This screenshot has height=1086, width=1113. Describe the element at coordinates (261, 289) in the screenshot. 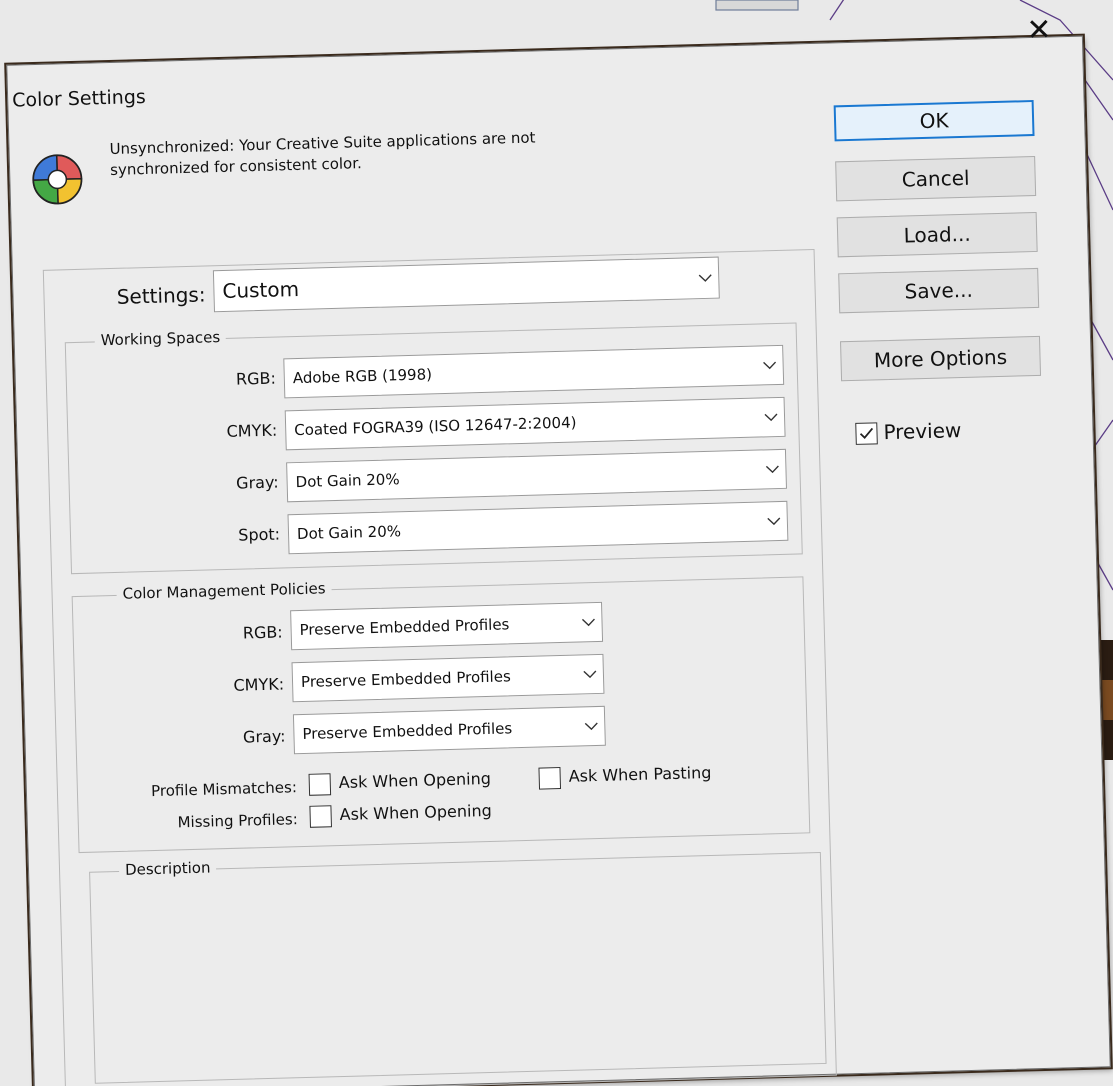

I see `settings-value: Custom` at that location.